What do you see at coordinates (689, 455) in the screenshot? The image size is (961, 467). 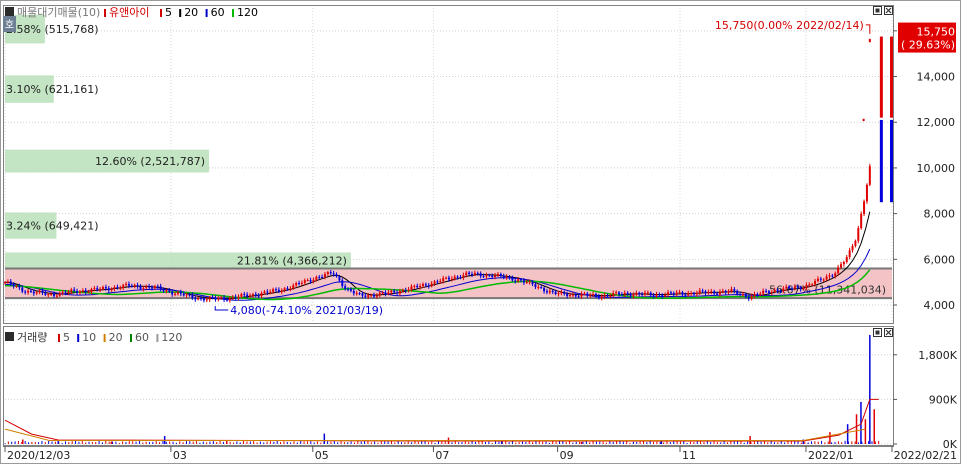 I see `x-tick-label: 11` at bounding box center [689, 455].